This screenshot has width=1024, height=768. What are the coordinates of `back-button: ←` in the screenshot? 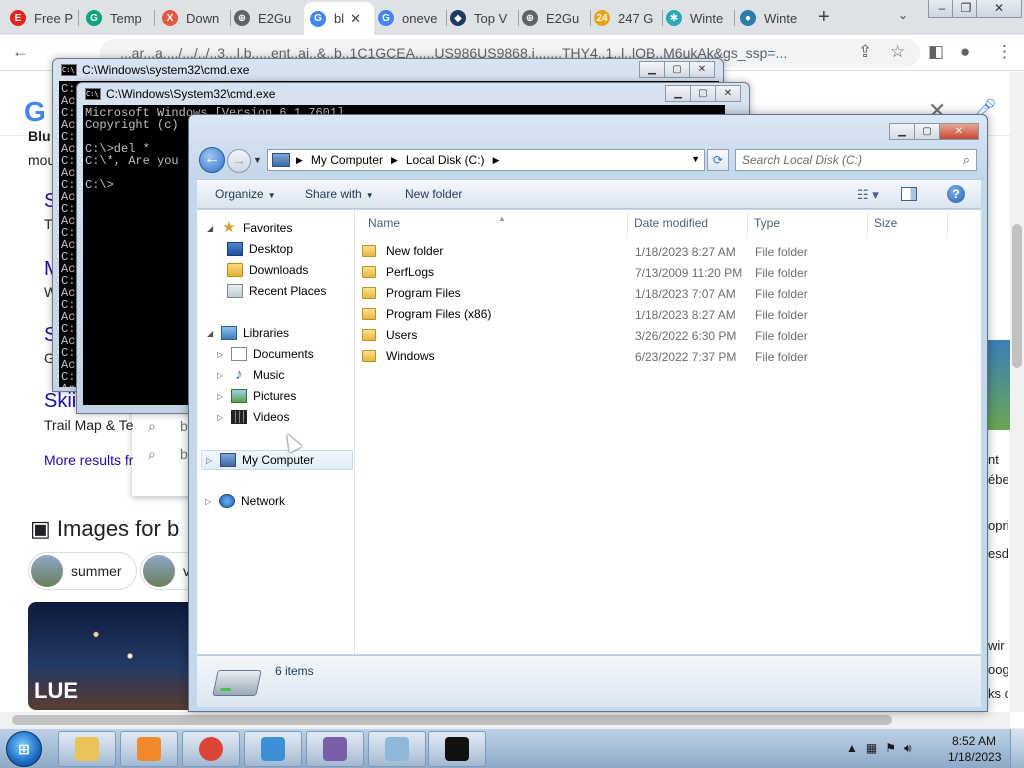 It's located at (212, 160).